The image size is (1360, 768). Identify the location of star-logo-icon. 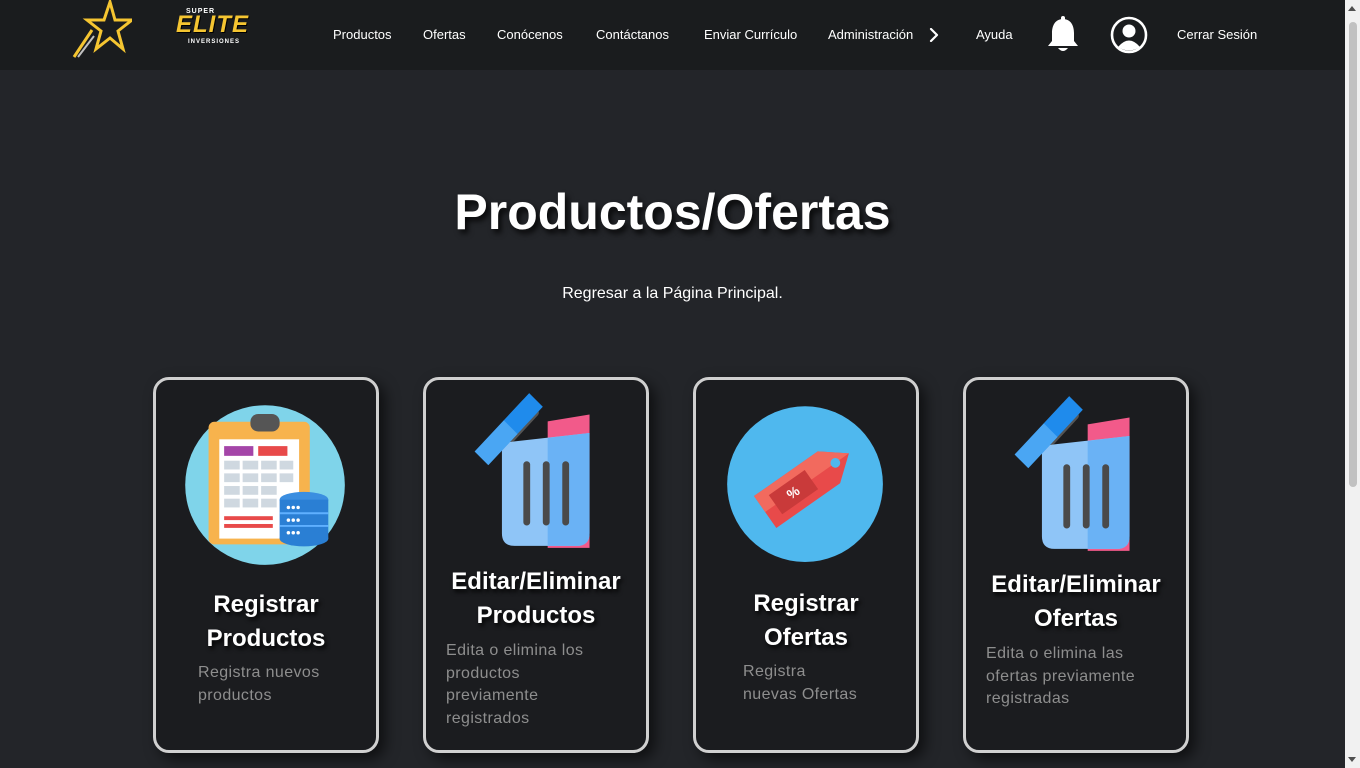
(102, 29).